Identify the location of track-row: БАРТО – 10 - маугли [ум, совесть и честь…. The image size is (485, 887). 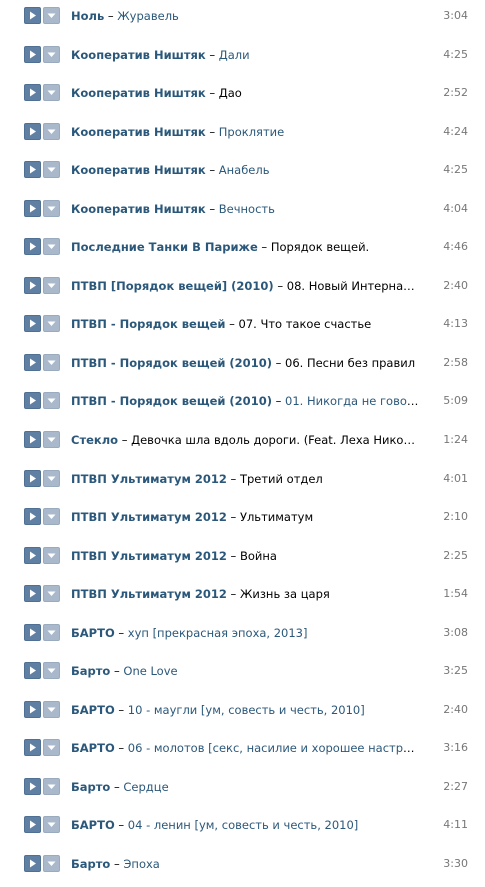
(242, 713).